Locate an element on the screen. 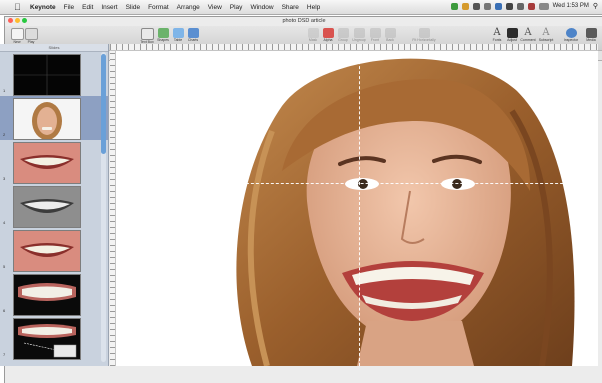 The image size is (602, 383). new-slide-icon is located at coordinates (17, 34).